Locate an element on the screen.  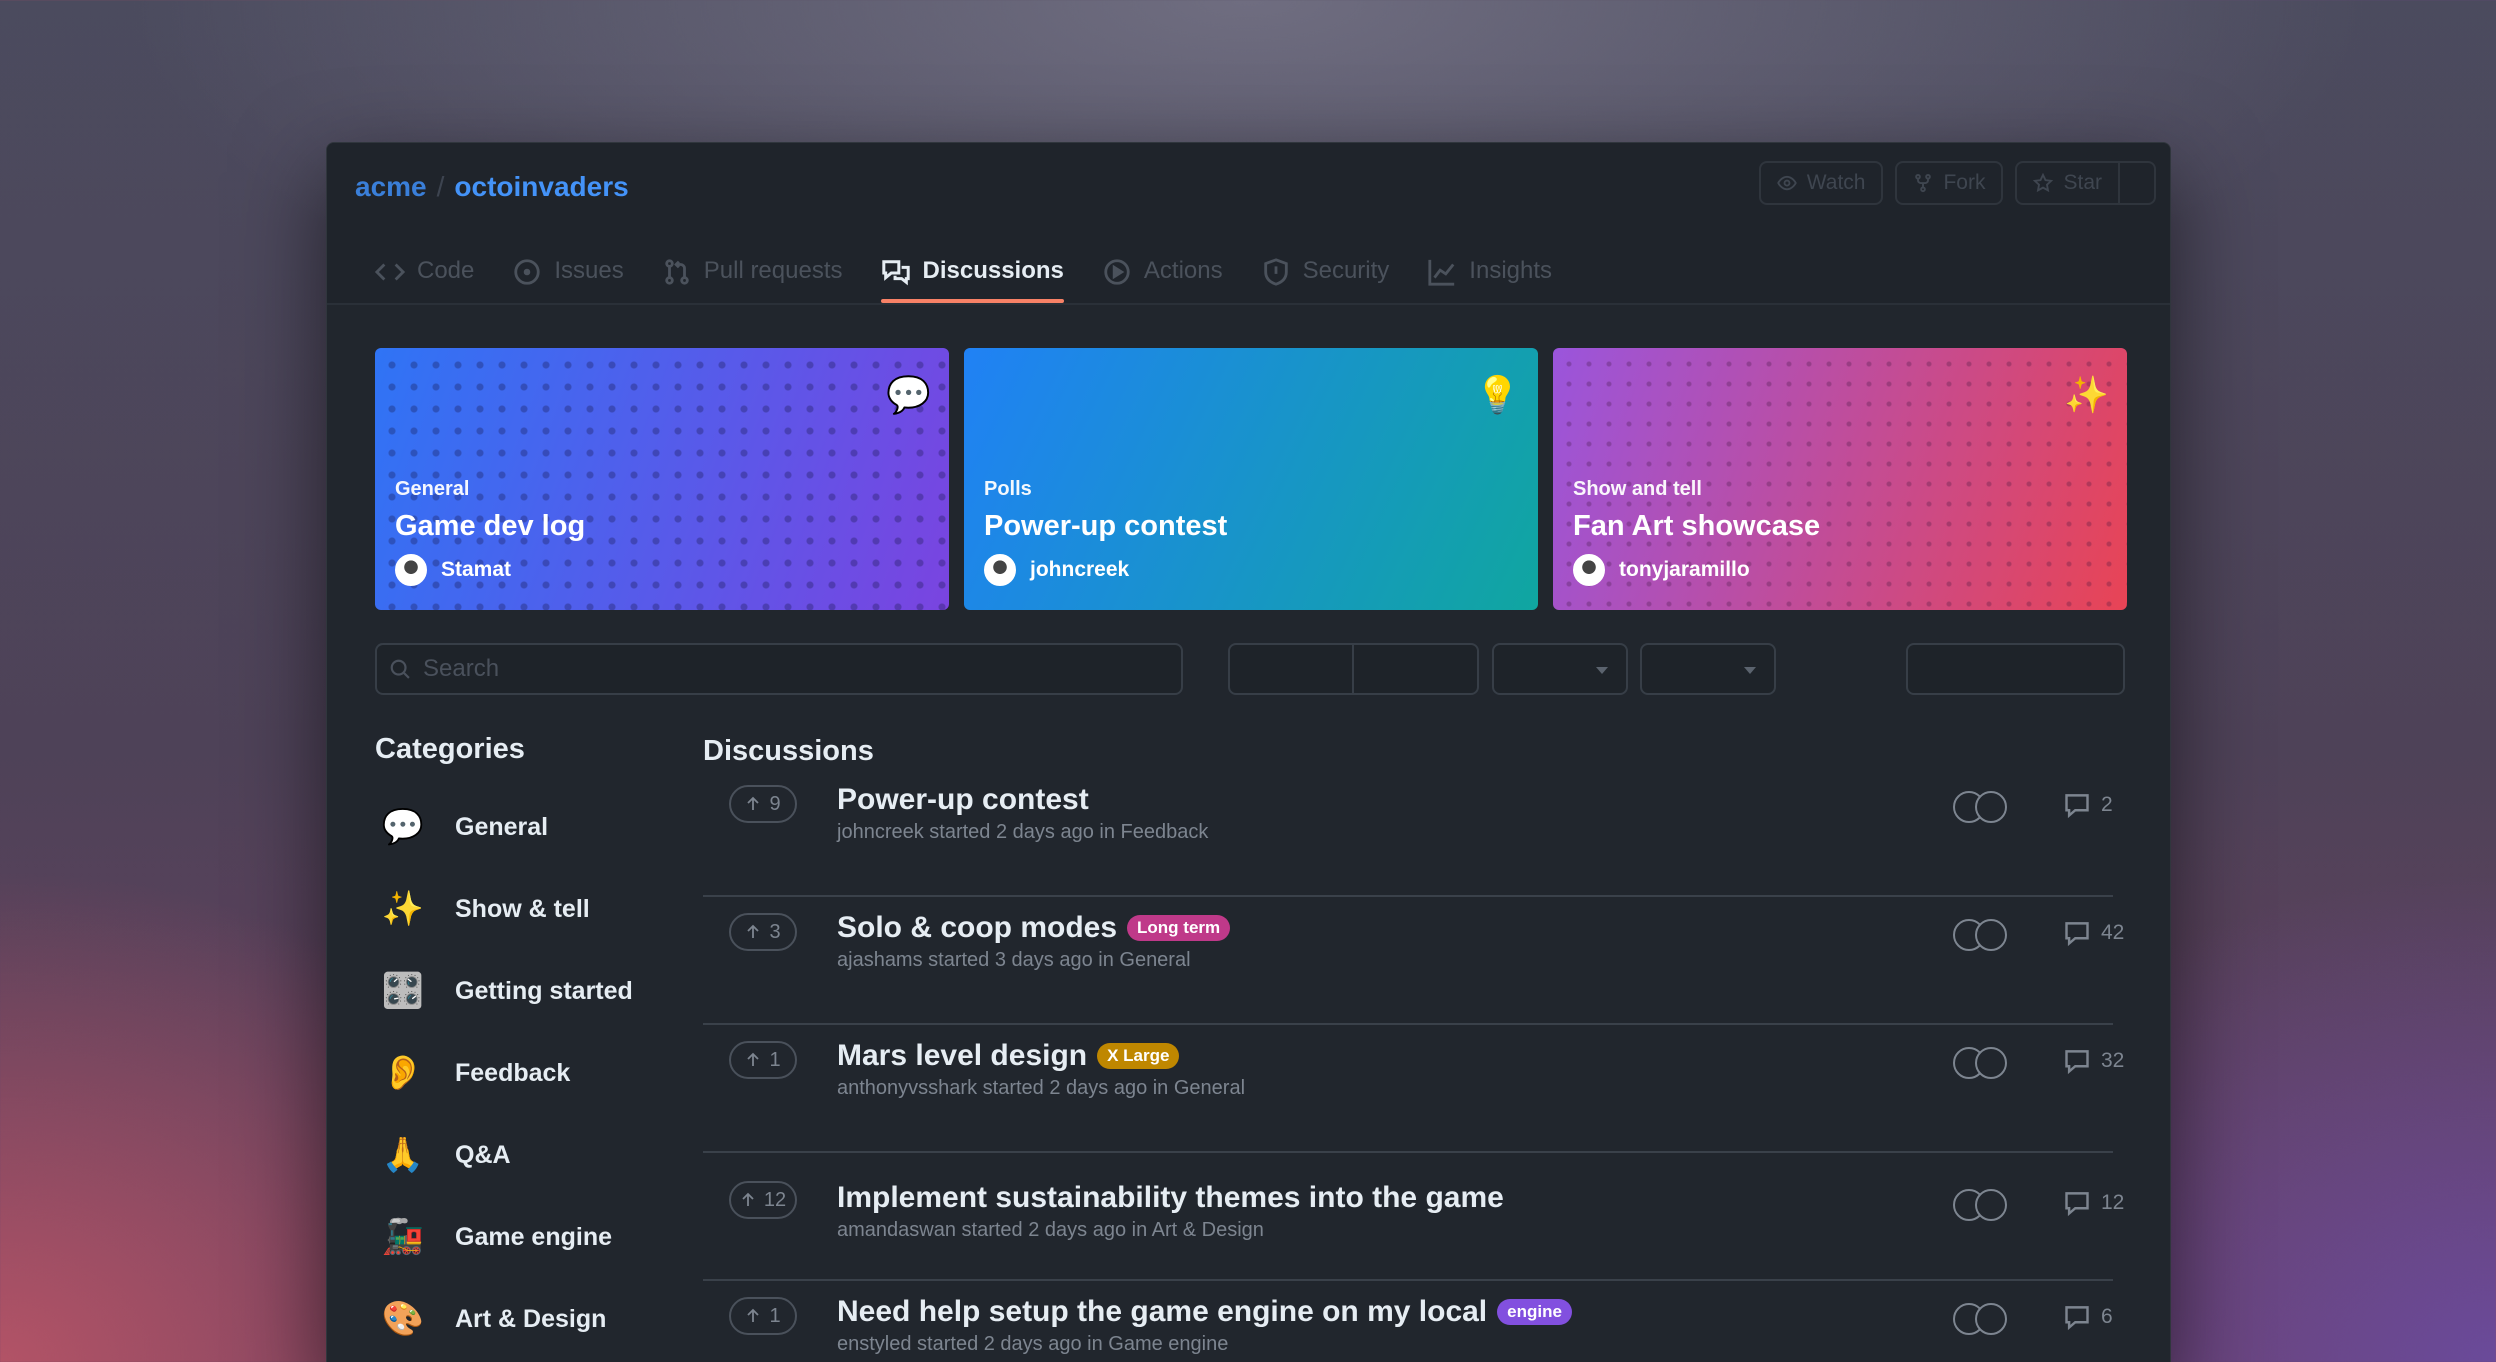
comment-count: 6 is located at coordinates (2088, 1317).